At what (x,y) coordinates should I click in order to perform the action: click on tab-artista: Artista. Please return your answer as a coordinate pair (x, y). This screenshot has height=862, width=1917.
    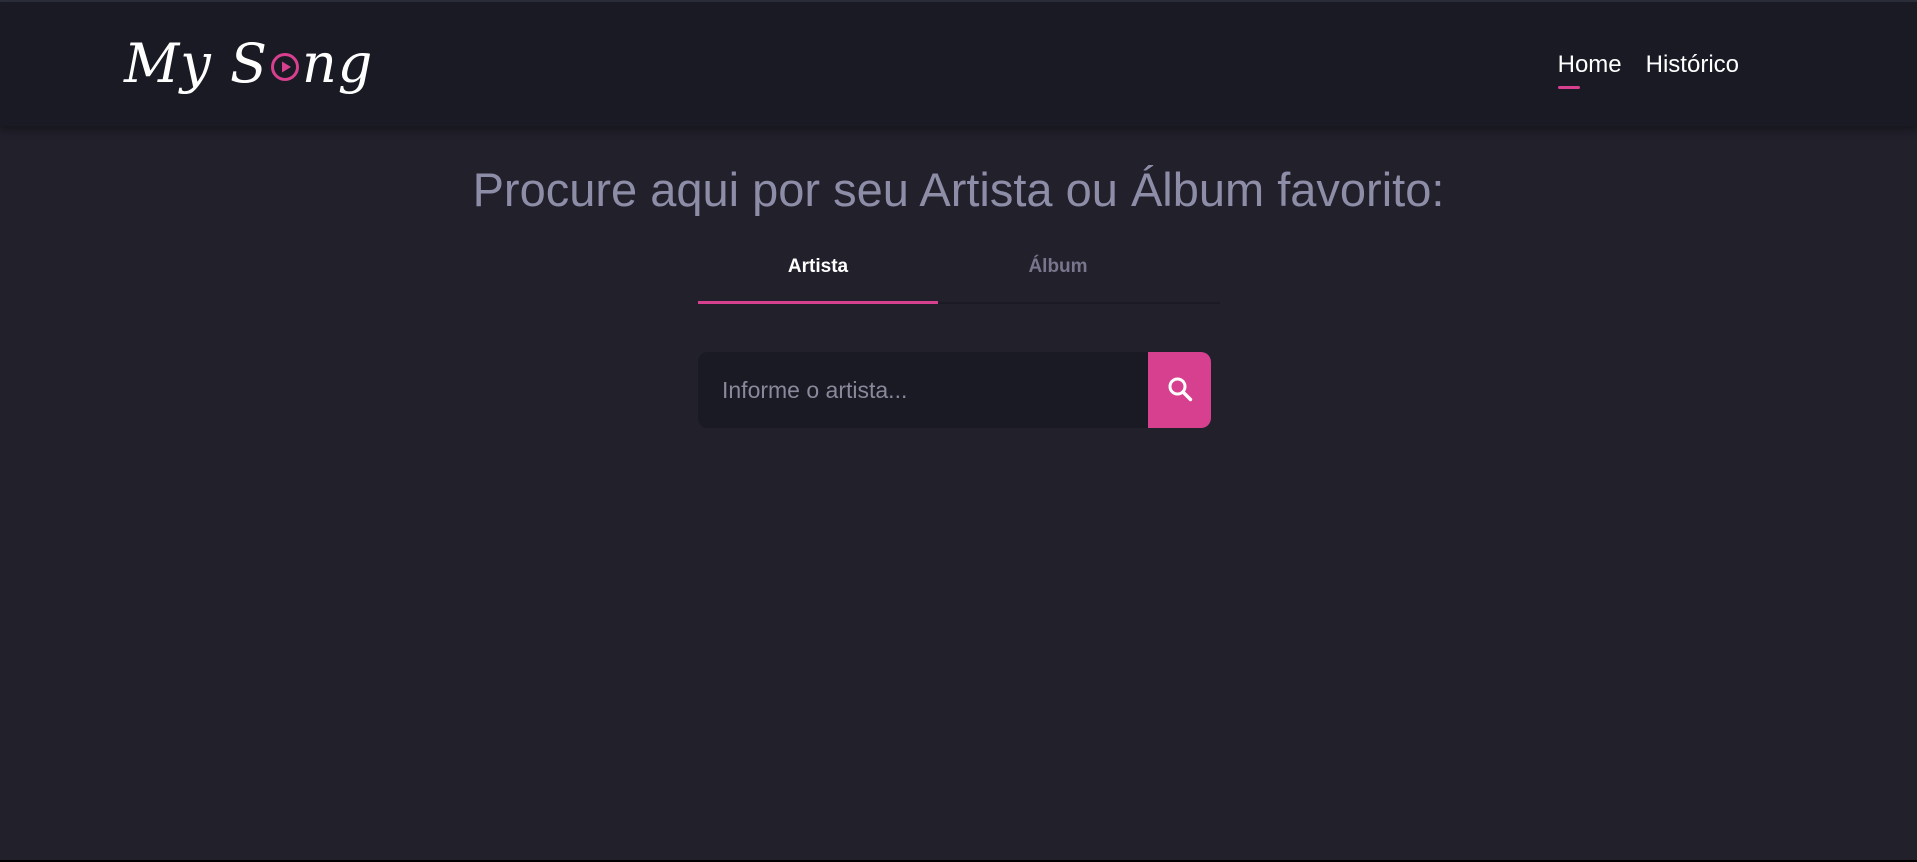
    Looking at the image, I should click on (818, 276).